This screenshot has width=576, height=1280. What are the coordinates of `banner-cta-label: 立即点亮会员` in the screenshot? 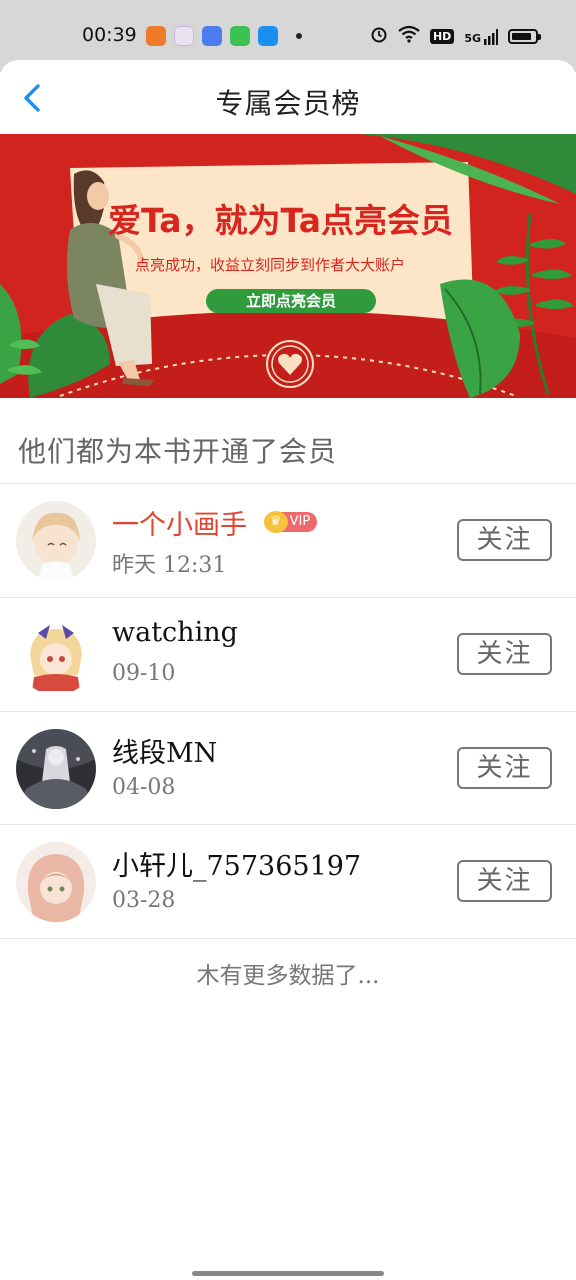 It's located at (290, 301).